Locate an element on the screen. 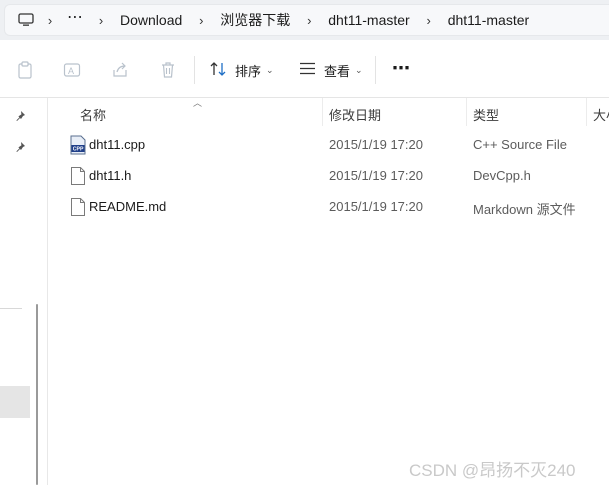 The height and width of the screenshot is (485, 609). column-type: 类型 is located at coordinates (486, 114).